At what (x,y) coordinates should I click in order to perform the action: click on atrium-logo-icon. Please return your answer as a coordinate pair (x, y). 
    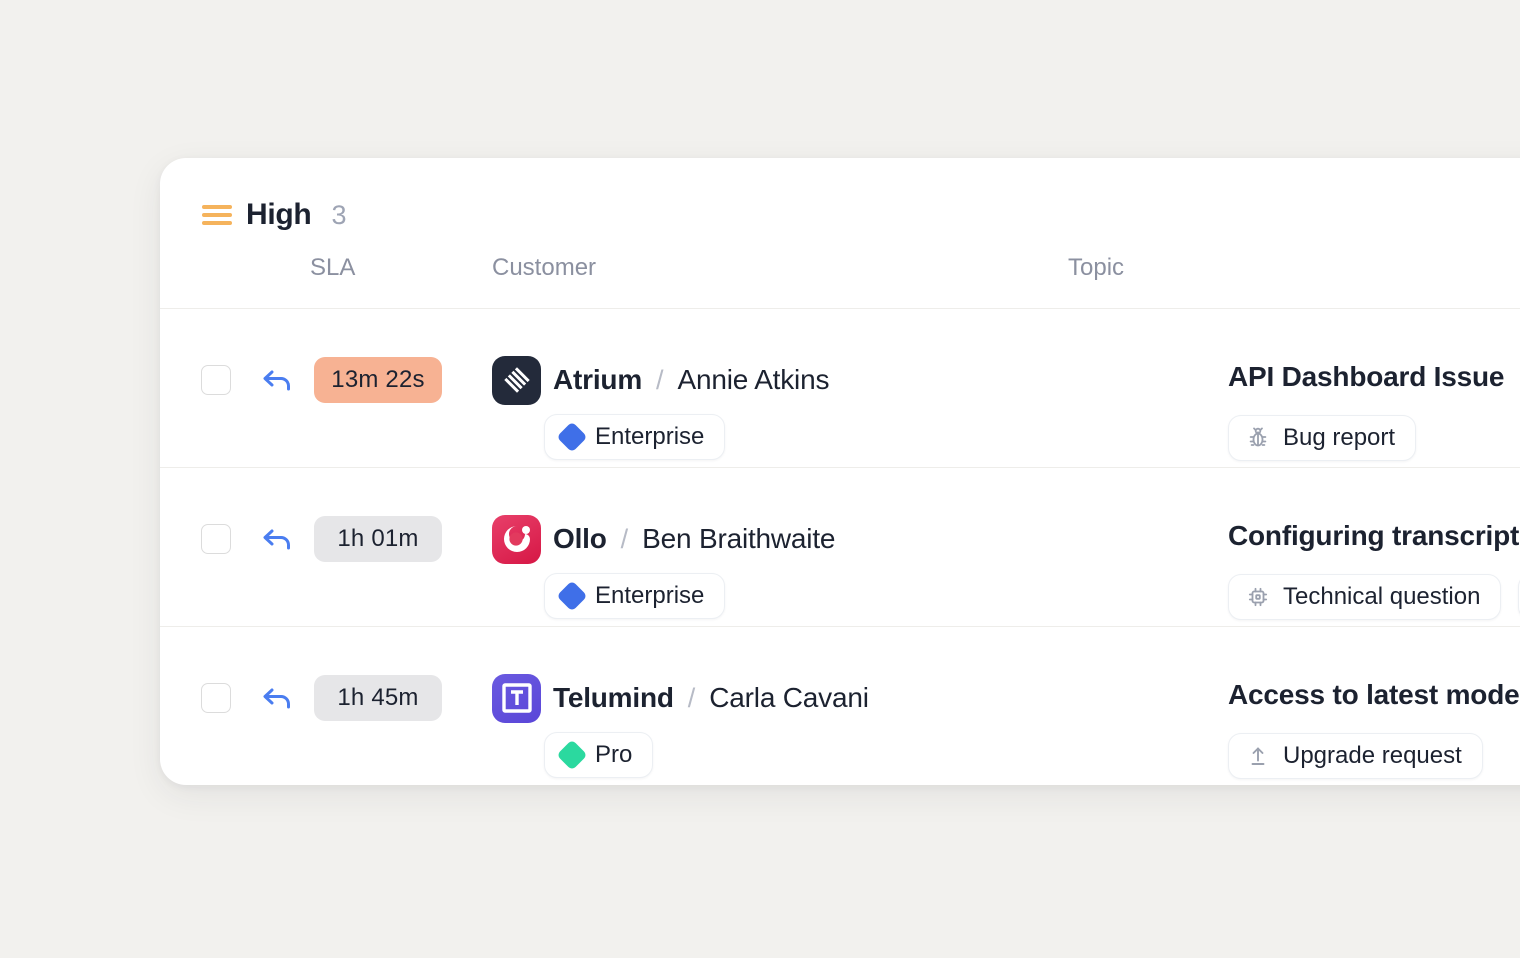
    Looking at the image, I should click on (516, 380).